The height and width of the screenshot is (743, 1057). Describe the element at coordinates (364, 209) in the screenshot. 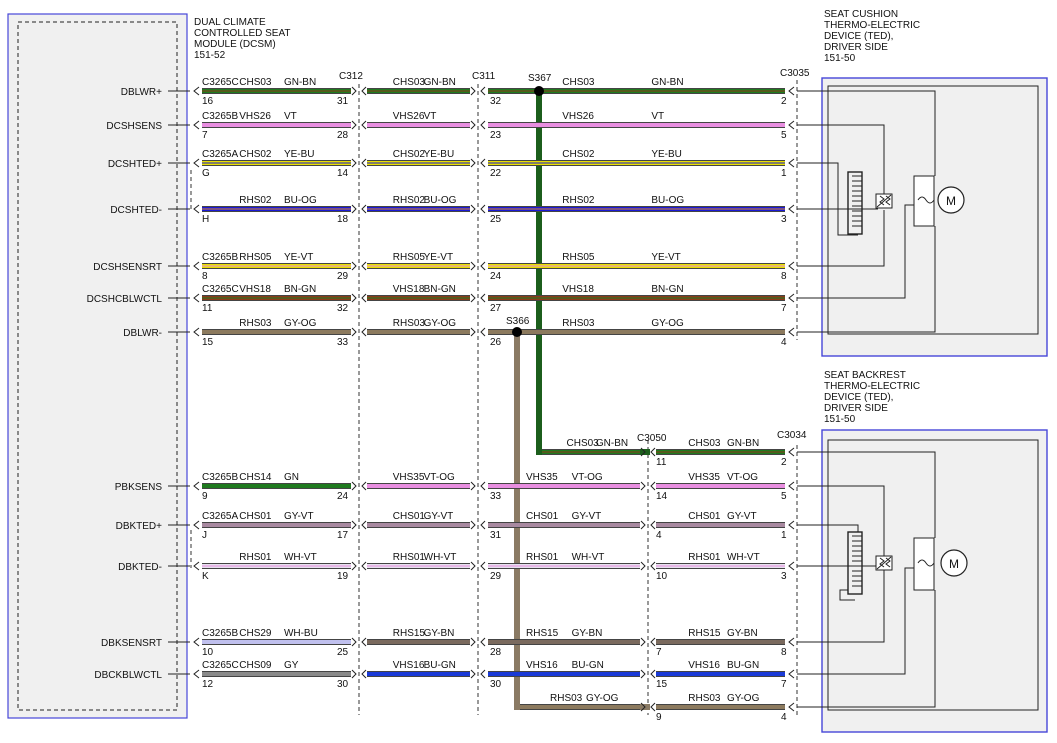

I see `wire-4-c312-cut-arrow-out` at that location.